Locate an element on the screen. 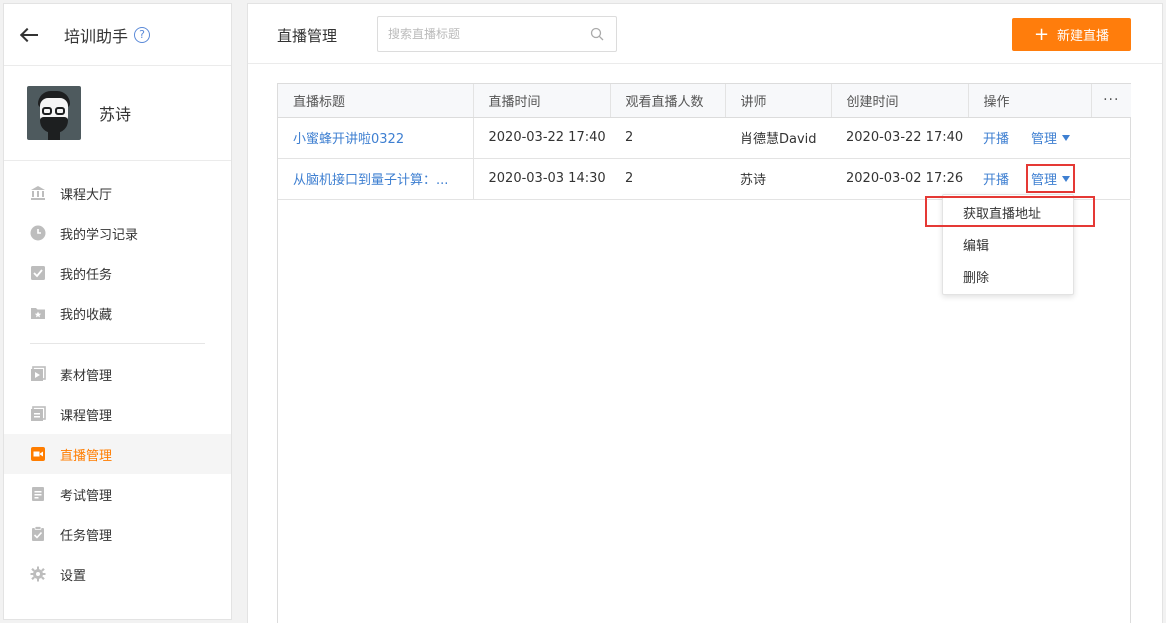 This screenshot has width=1166, height=623. search-icon is located at coordinates (597, 34).